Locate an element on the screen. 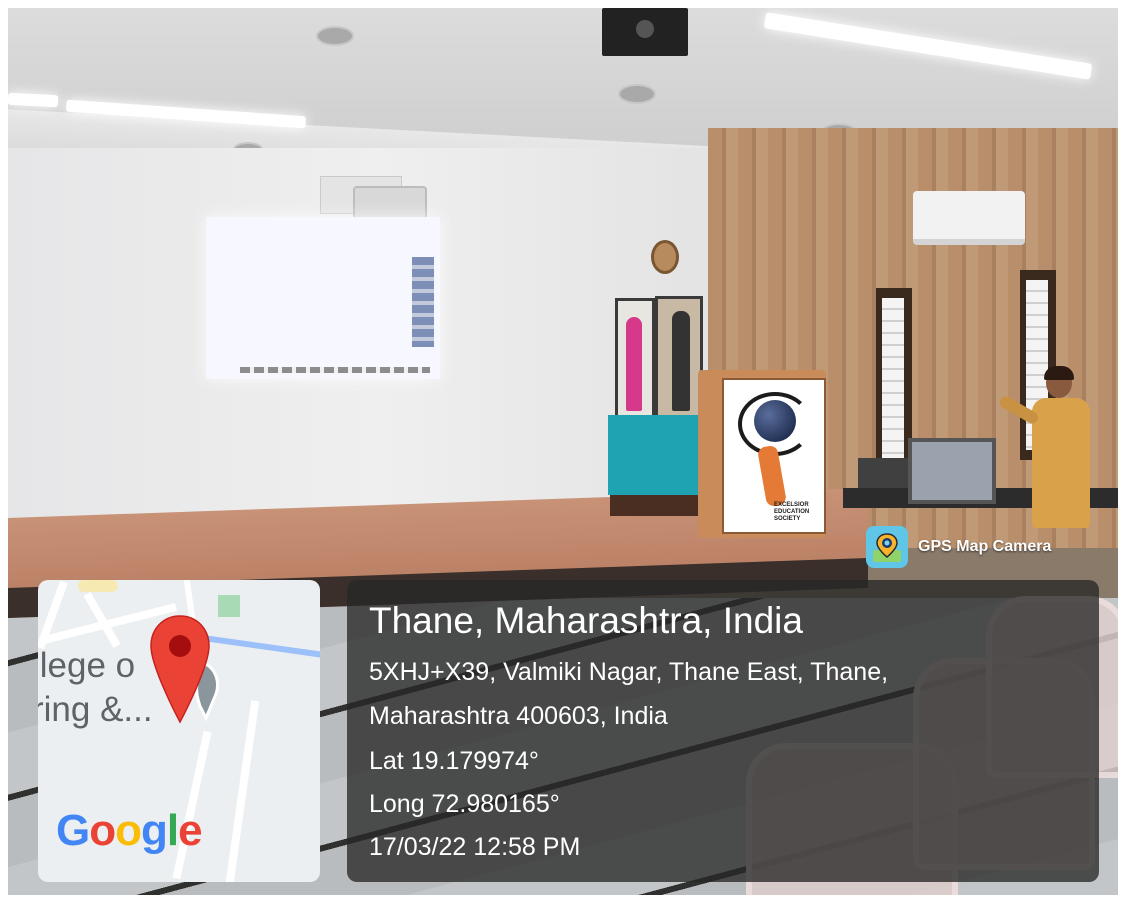 This screenshot has height=903, width=1126. ceiling-speaker is located at coordinates (645, 32).